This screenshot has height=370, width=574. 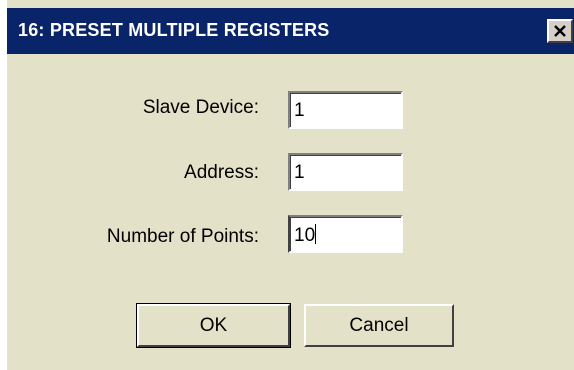 I want to click on window-left-edge, so click(x=3, y=185).